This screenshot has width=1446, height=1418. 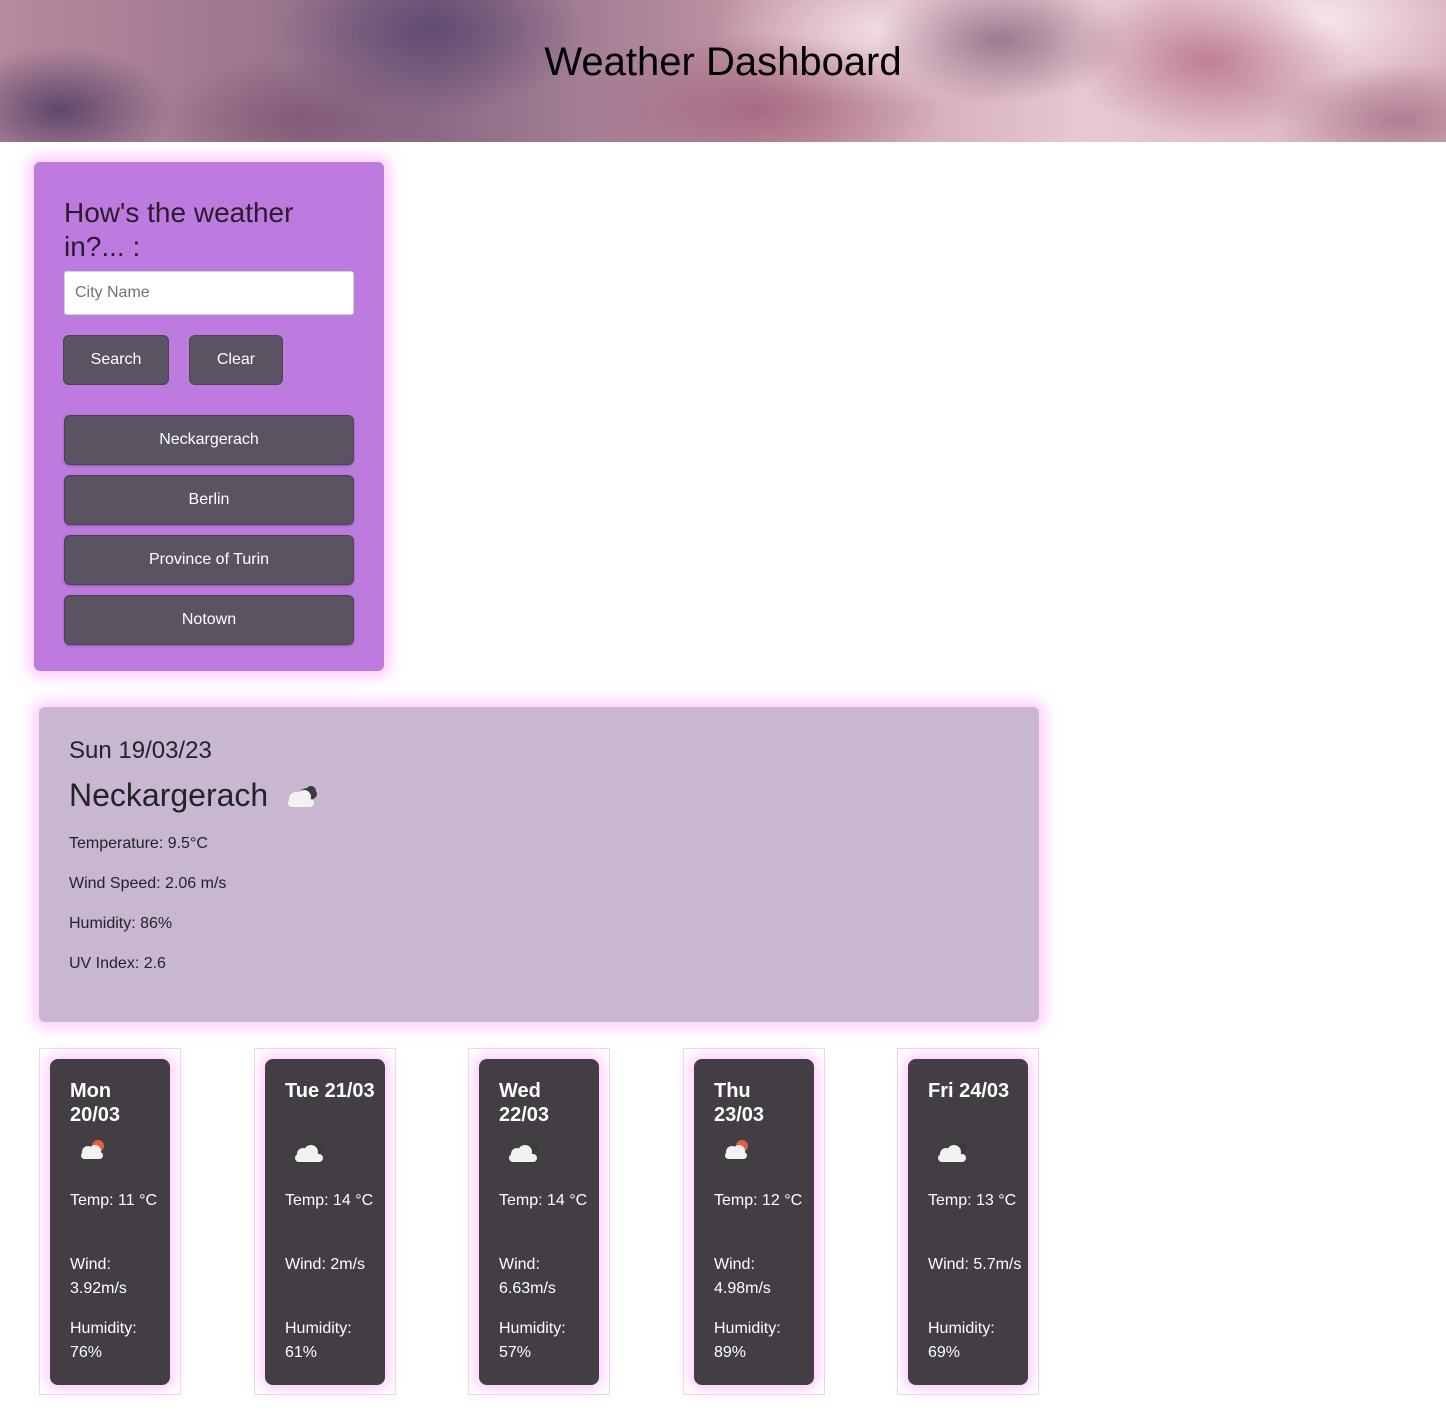 I want to click on history-city-button: Notown, so click(x=209, y=620).